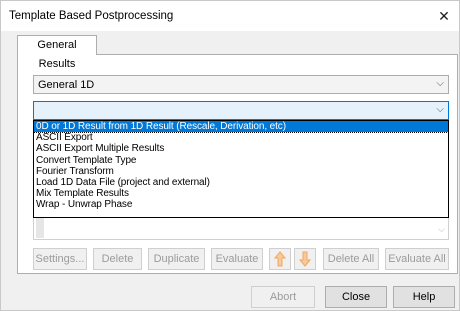  Describe the element at coordinates (57, 52) in the screenshot. I see `tab-general-results: General Results` at that location.